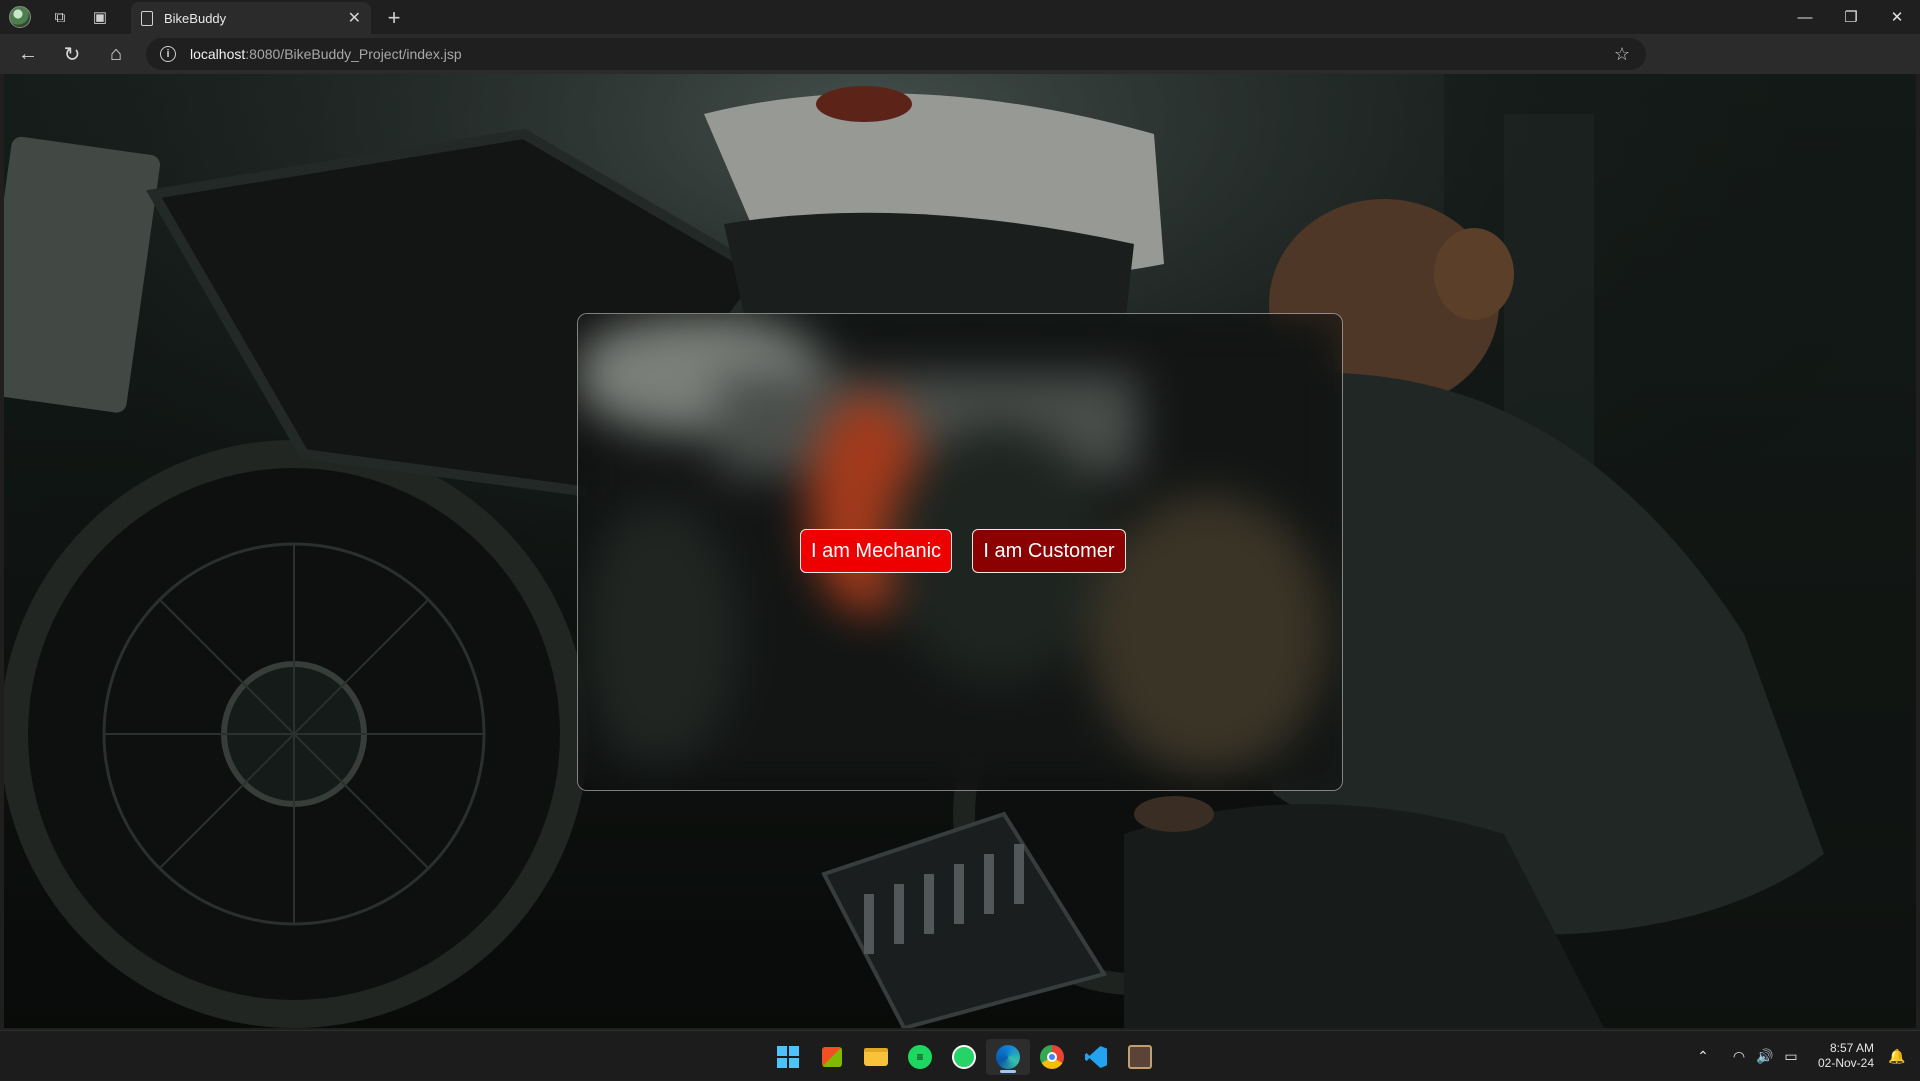 This screenshot has height=1081, width=1920. I want to click on taskbar-vscode, so click(1096, 1057).